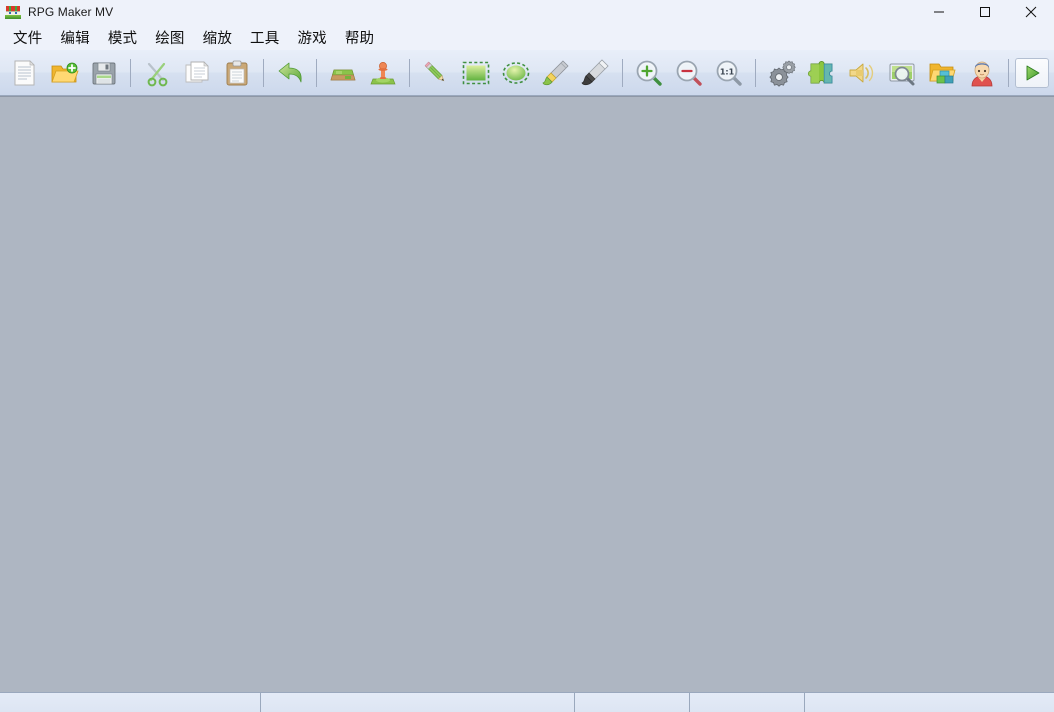 The width and height of the screenshot is (1054, 712). I want to click on zoom-in-button, so click(649, 73).